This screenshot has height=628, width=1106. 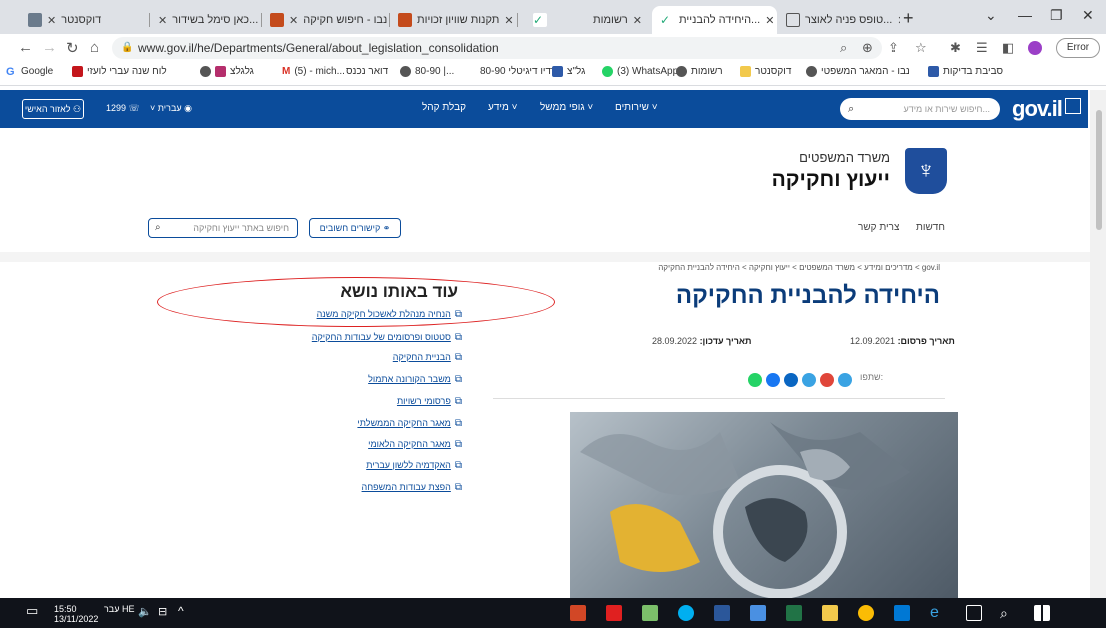 I want to click on telegram-icon, so click(x=845, y=380).